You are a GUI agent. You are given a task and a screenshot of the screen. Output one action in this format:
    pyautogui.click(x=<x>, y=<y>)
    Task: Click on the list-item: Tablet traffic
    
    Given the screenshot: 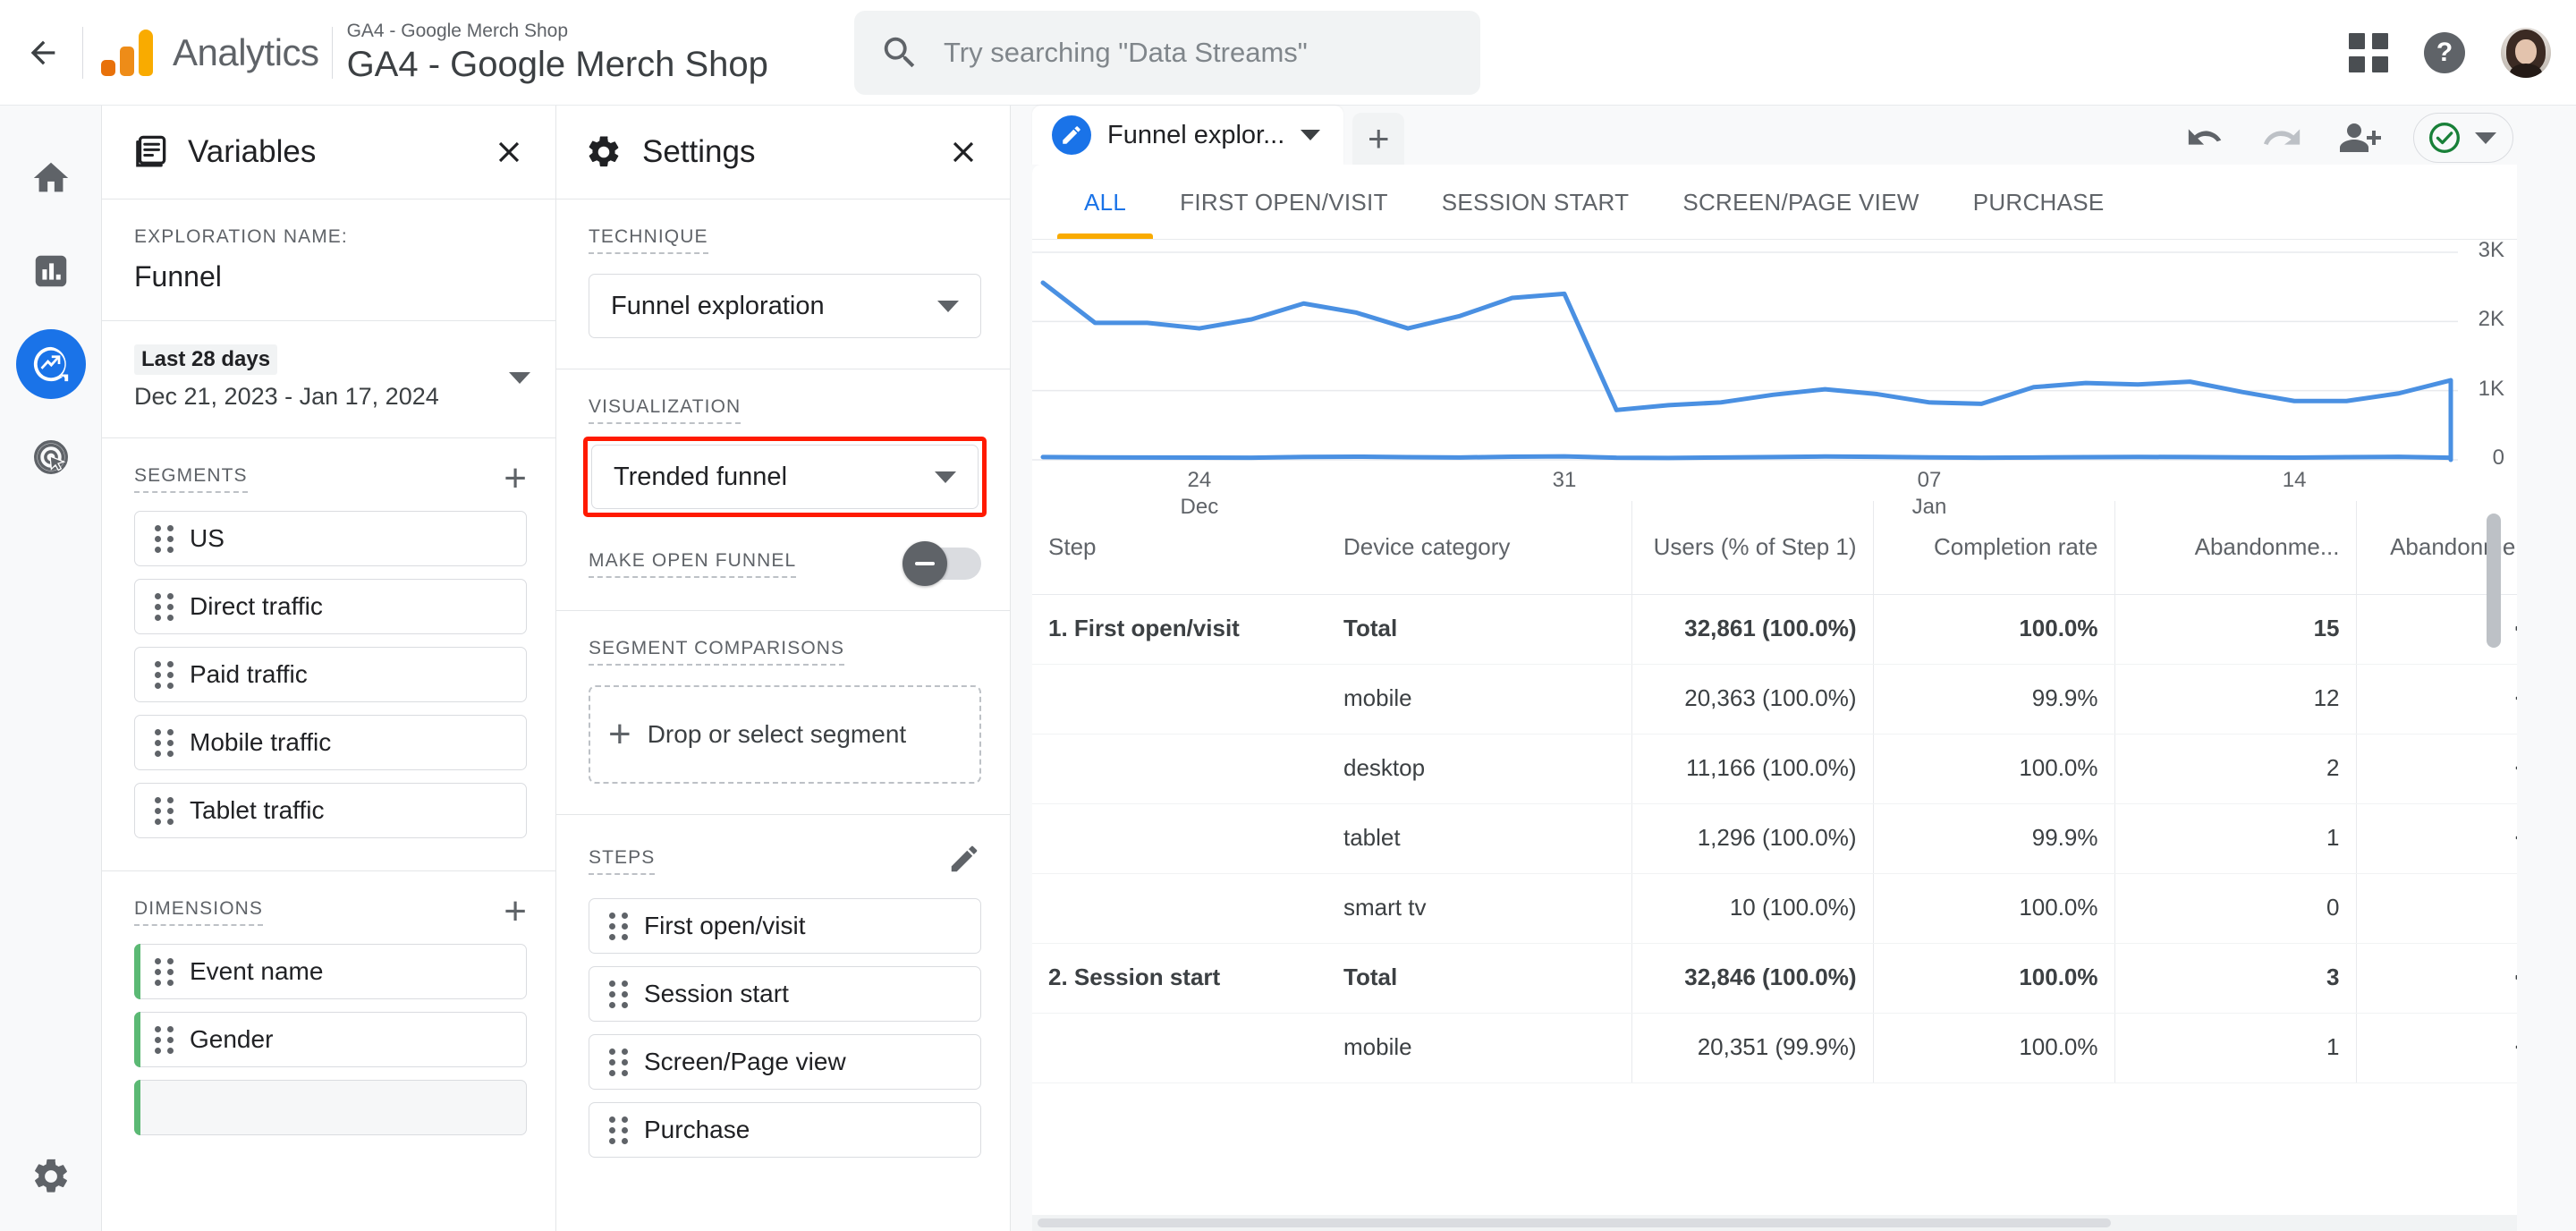 What is the action you would take?
    pyautogui.click(x=330, y=810)
    